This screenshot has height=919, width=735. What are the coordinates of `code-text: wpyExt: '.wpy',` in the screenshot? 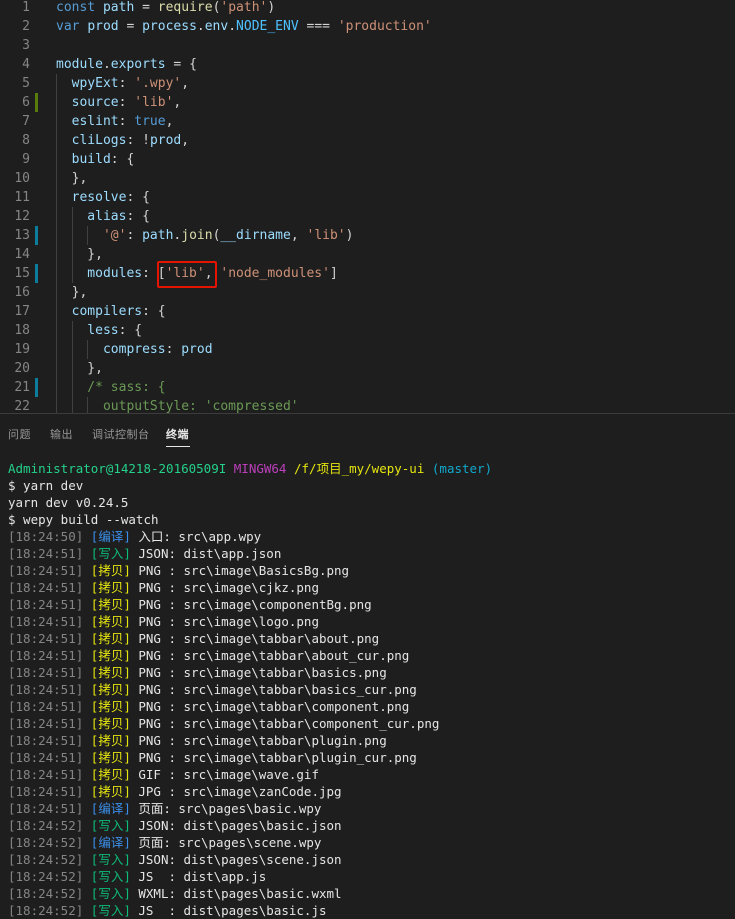 It's located at (122, 83).